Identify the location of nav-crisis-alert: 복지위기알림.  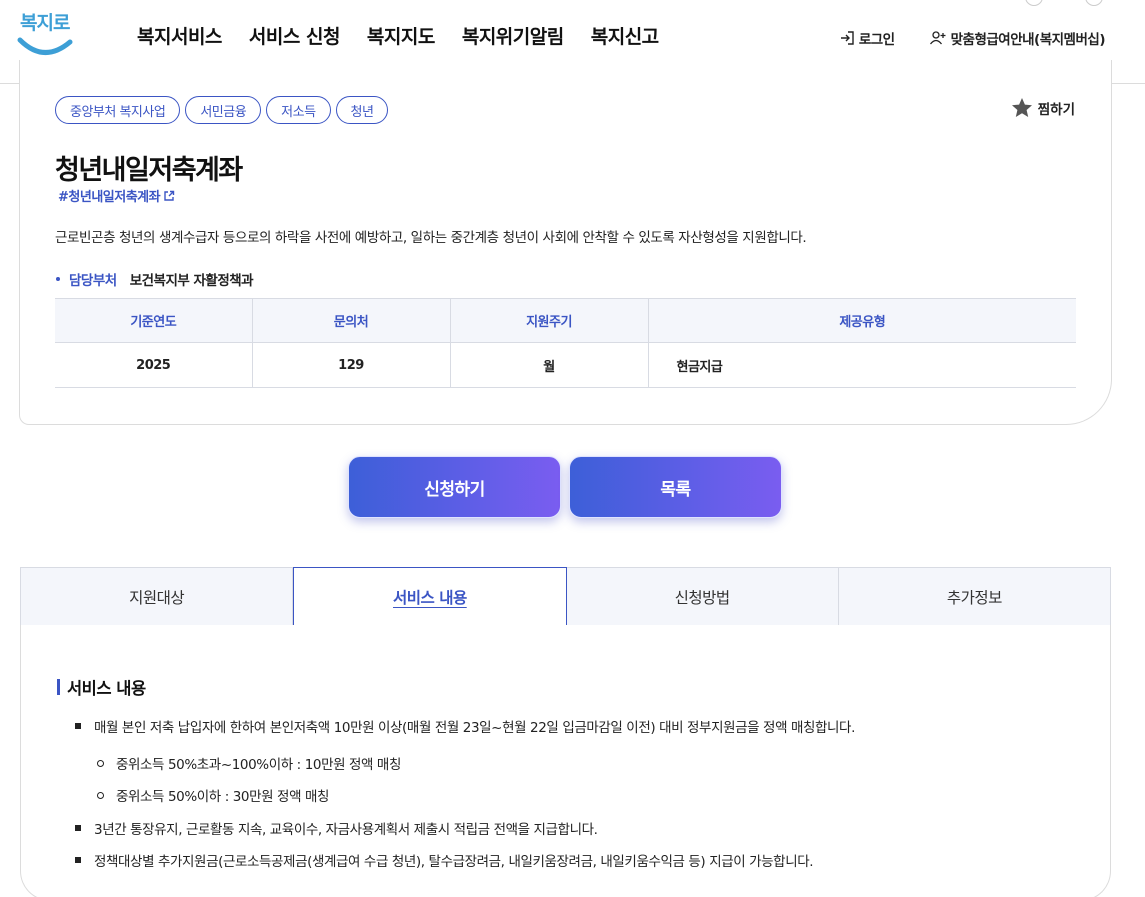
(513, 35).